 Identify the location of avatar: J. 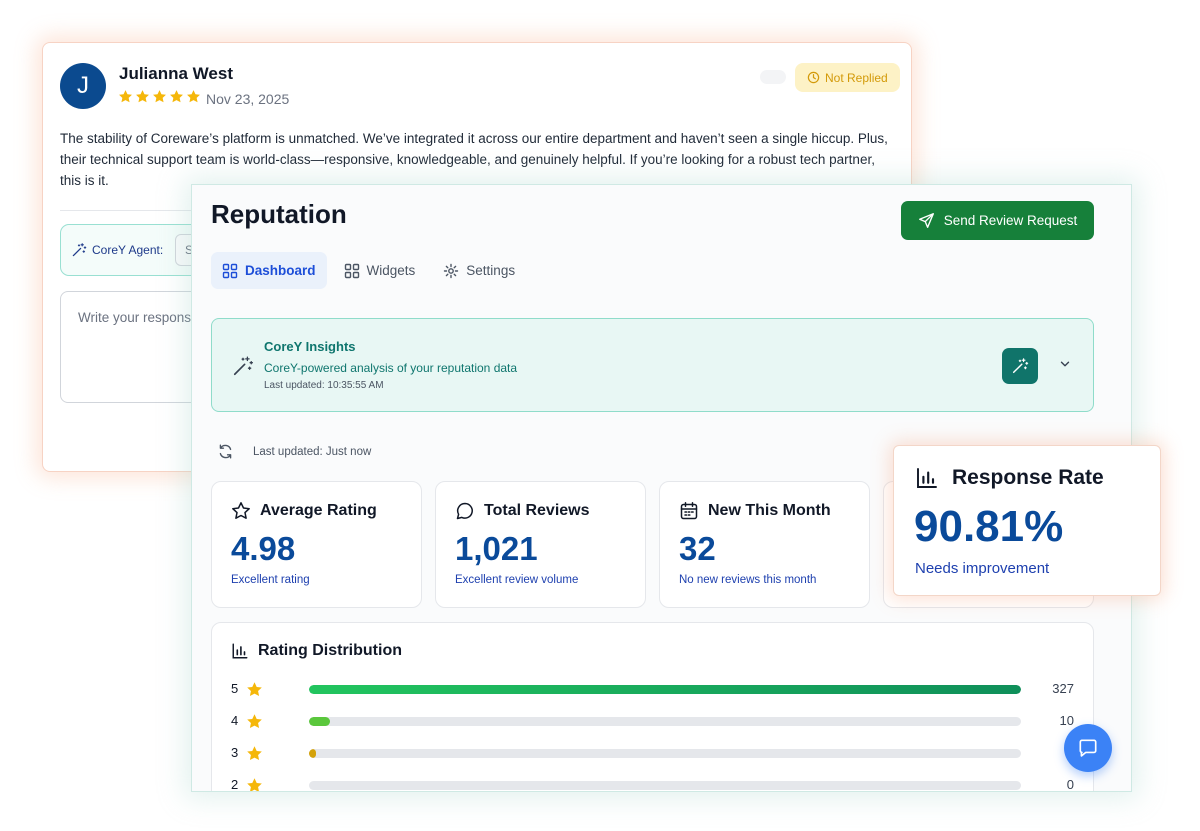
(83, 86).